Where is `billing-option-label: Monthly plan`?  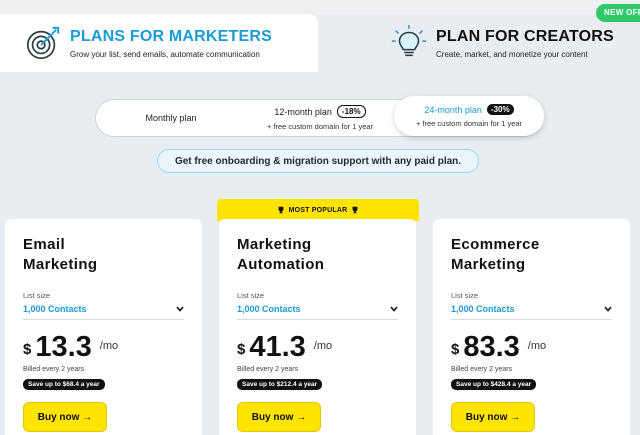
billing-option-label: Monthly plan is located at coordinates (171, 118).